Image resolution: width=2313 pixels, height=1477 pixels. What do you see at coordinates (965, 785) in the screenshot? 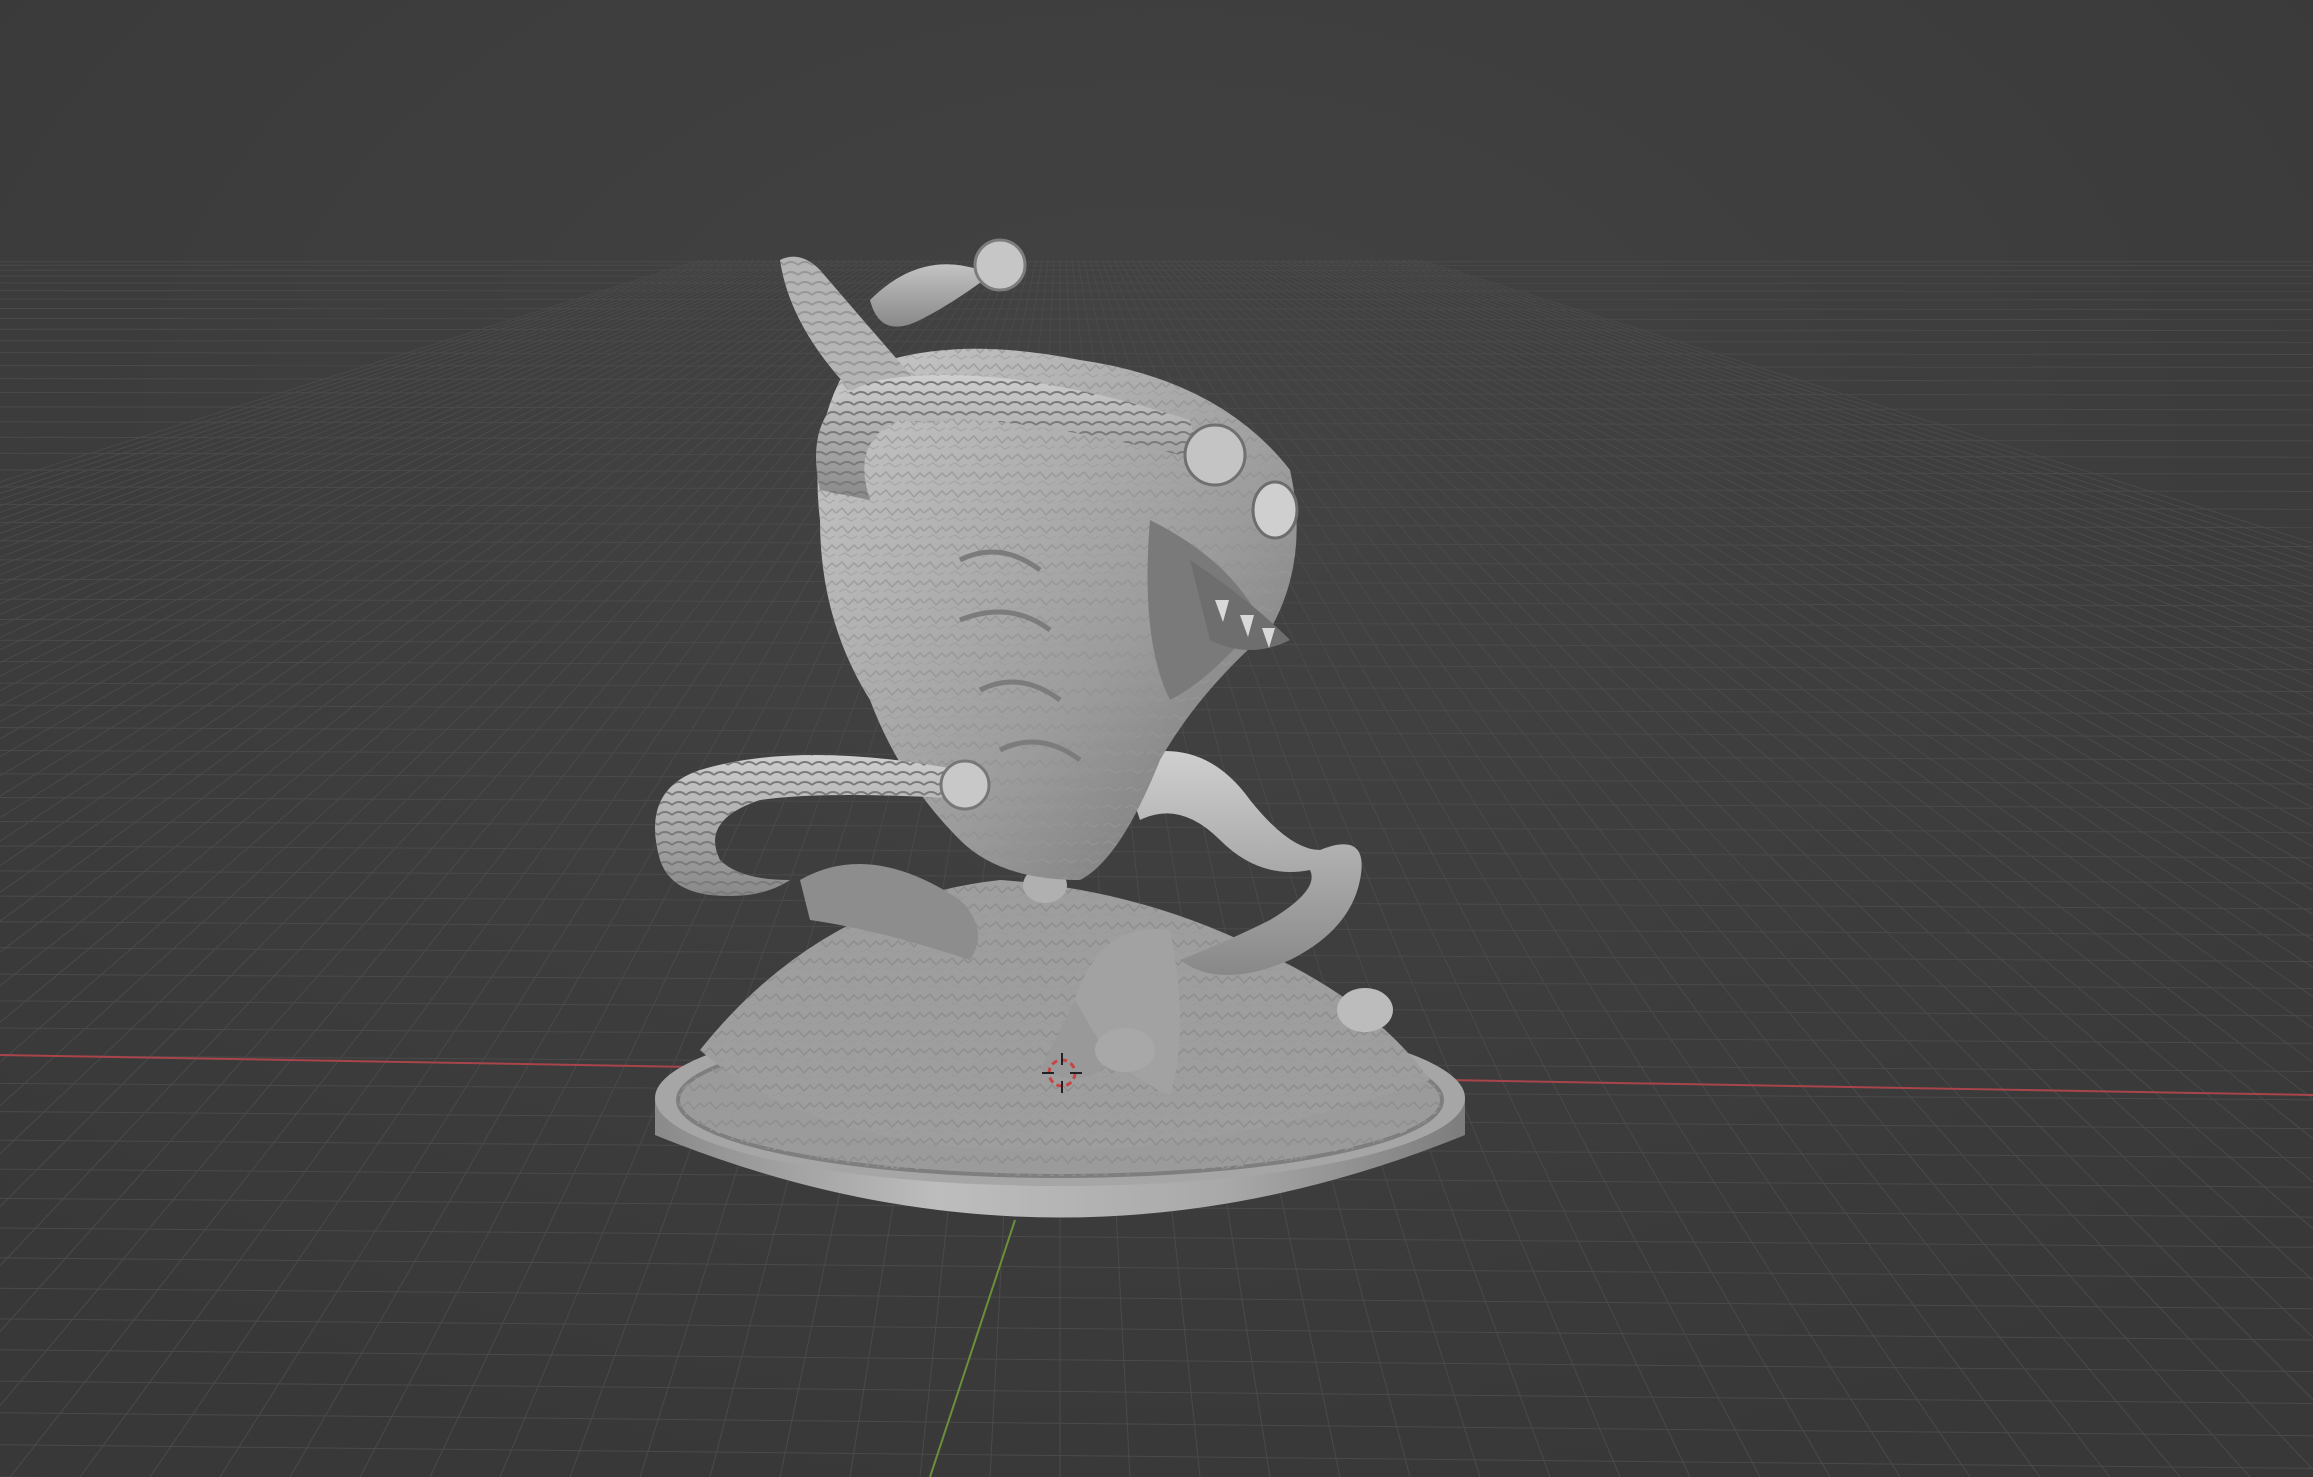
I see `eye-lower` at bounding box center [965, 785].